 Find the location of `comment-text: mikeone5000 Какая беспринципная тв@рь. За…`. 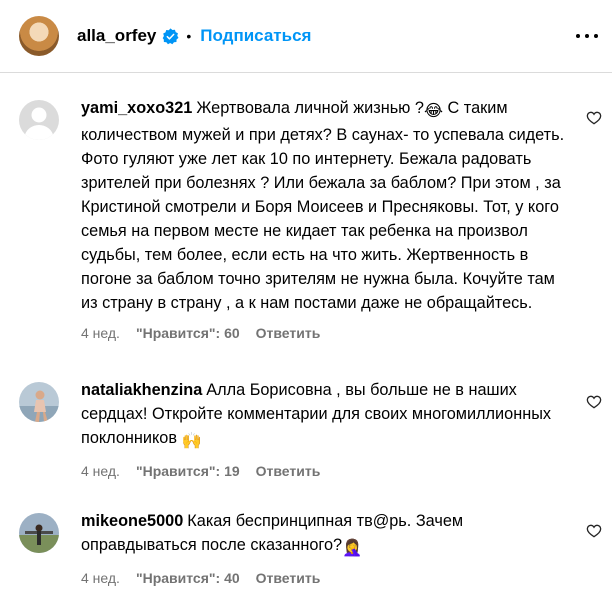

comment-text: mikeone5000 Какая беспринципная тв@рь. За… is located at coordinates (326, 534).